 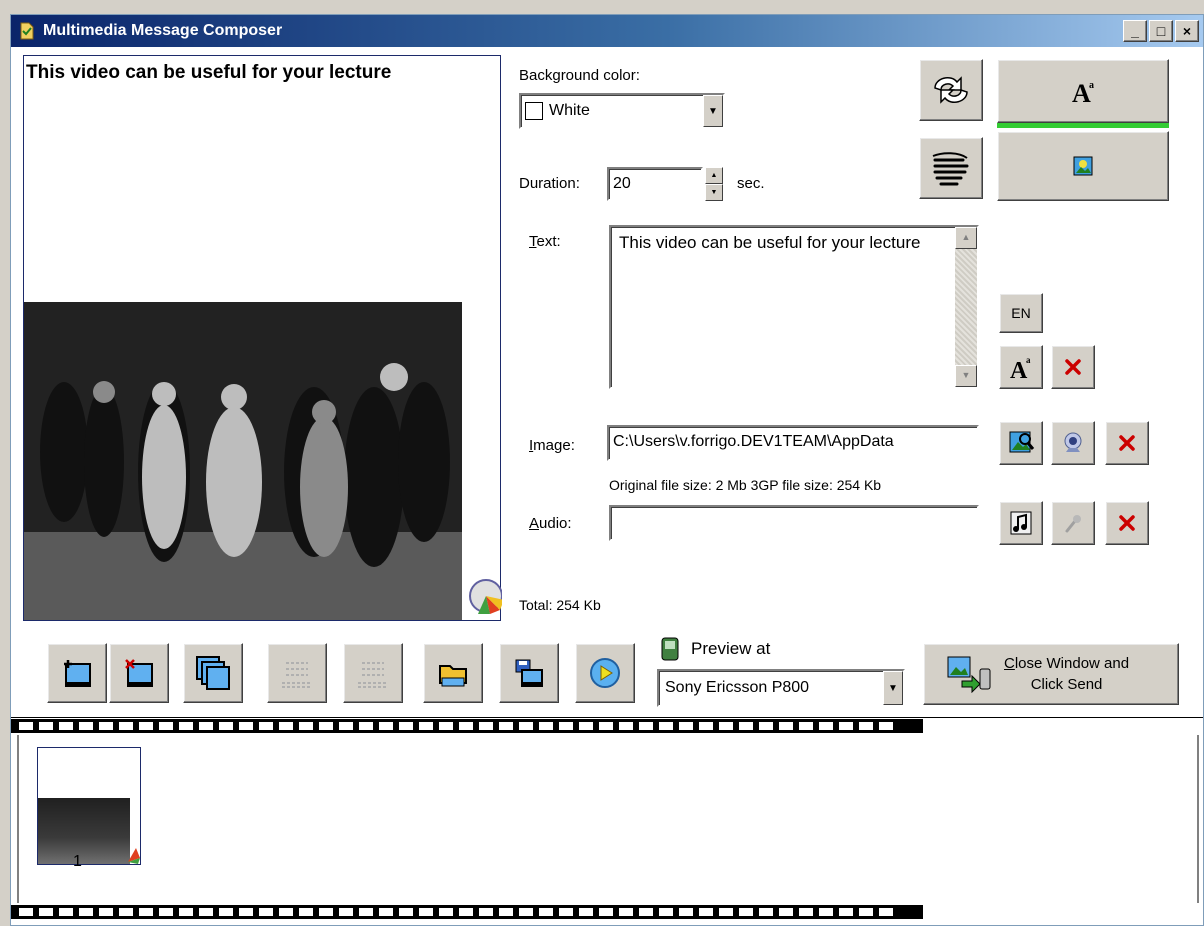 I want to click on delete-image-button, so click(x=1127, y=443).